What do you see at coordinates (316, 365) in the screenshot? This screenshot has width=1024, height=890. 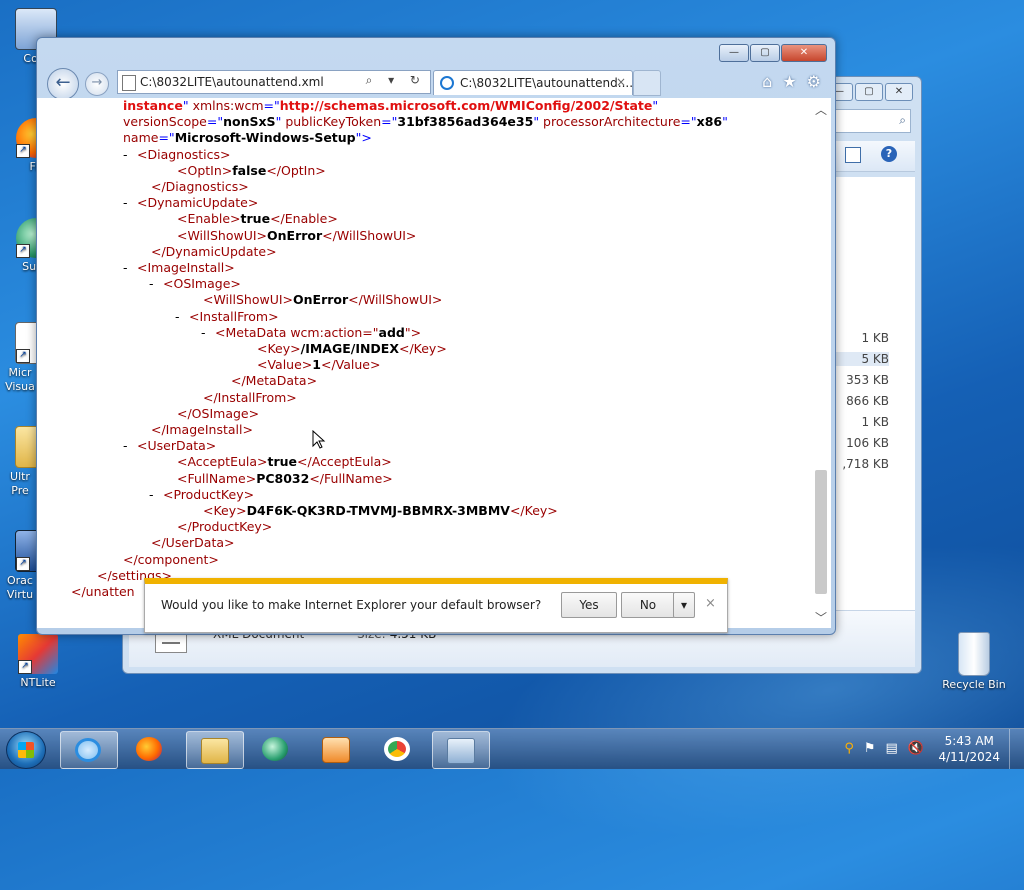 I see `xml-value: 1` at bounding box center [316, 365].